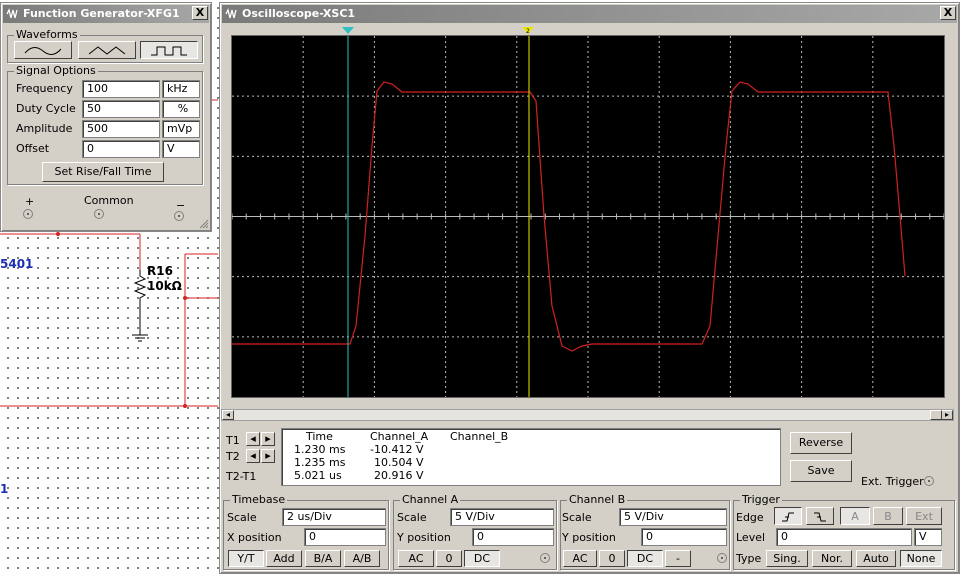 This screenshot has width=960, height=574. Describe the element at coordinates (399, 436) in the screenshot. I see `readout-header-channel-a: Channel_A` at that location.